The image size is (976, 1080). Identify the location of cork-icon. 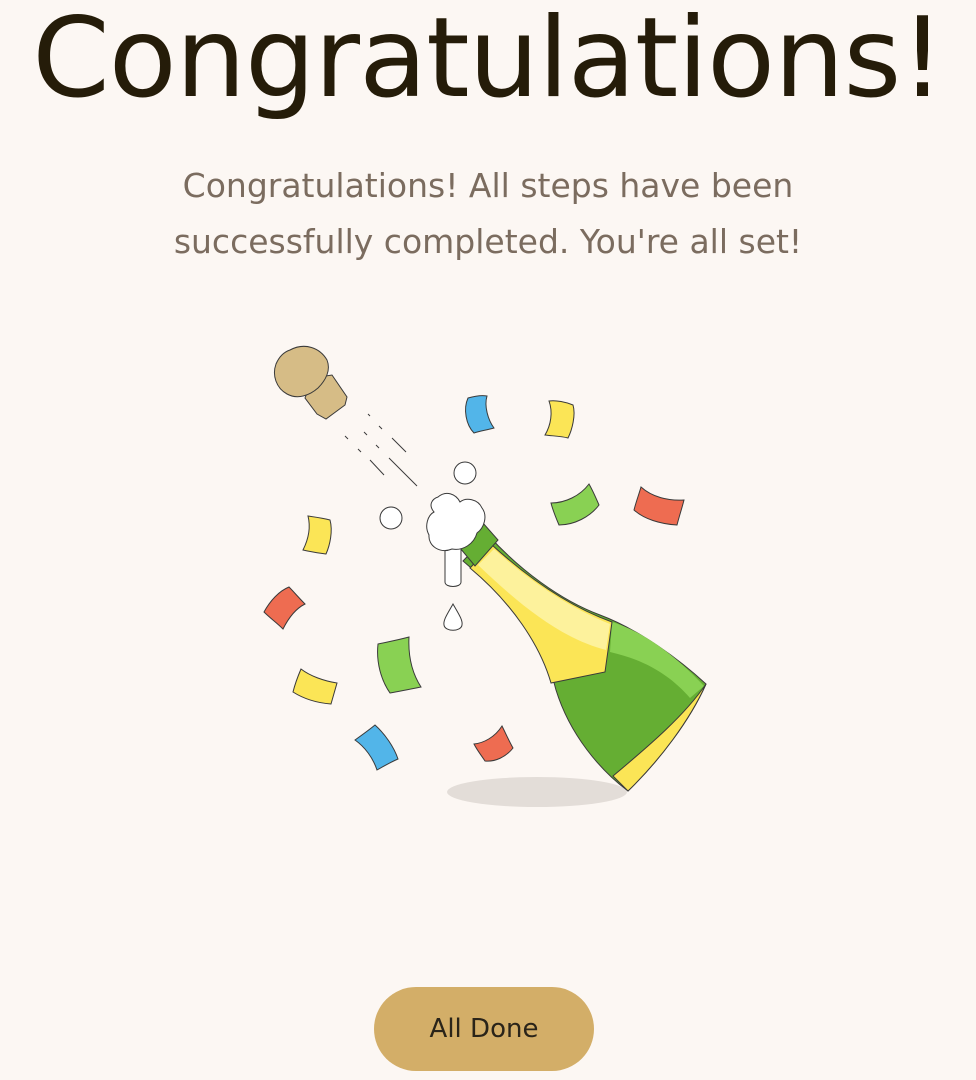
(310, 382).